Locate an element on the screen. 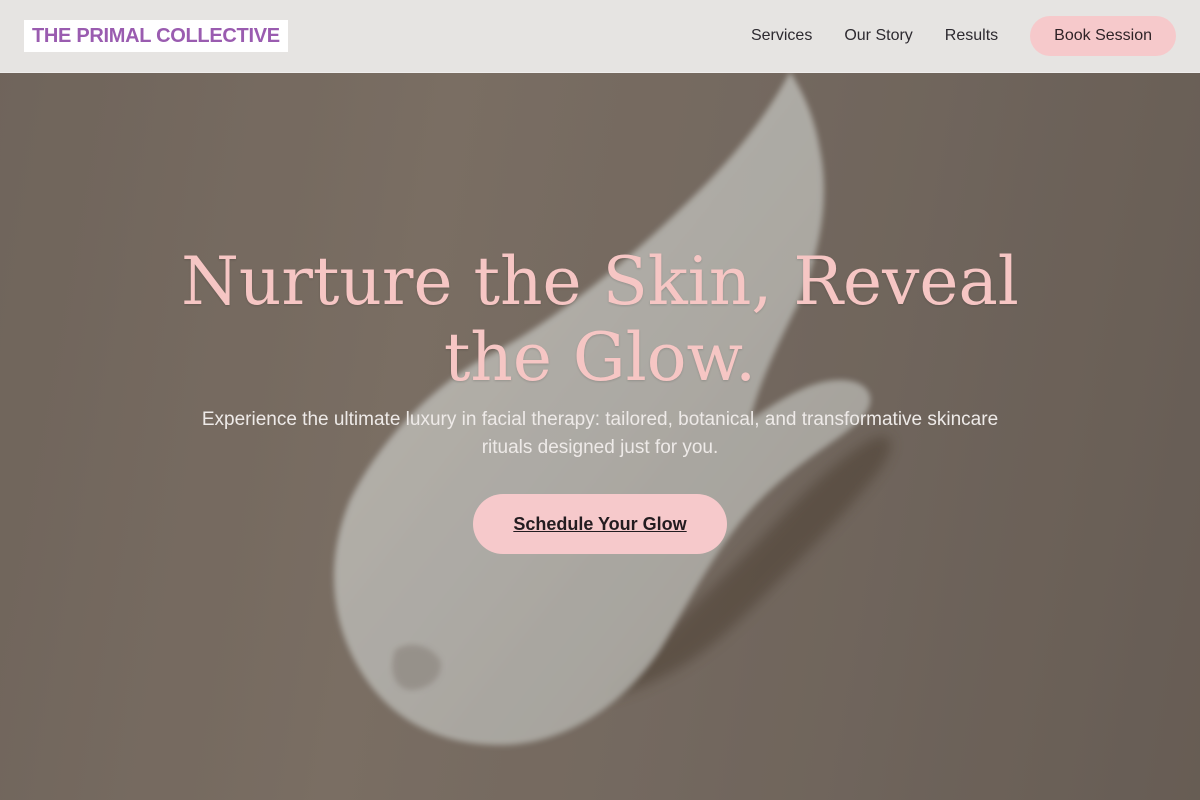  nav-link-our-story: Our Story is located at coordinates (878, 36).